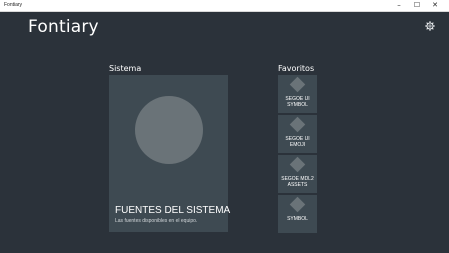 Image resolution: width=449 pixels, height=253 pixels. I want to click on system-section-label: Sistema, so click(125, 68).